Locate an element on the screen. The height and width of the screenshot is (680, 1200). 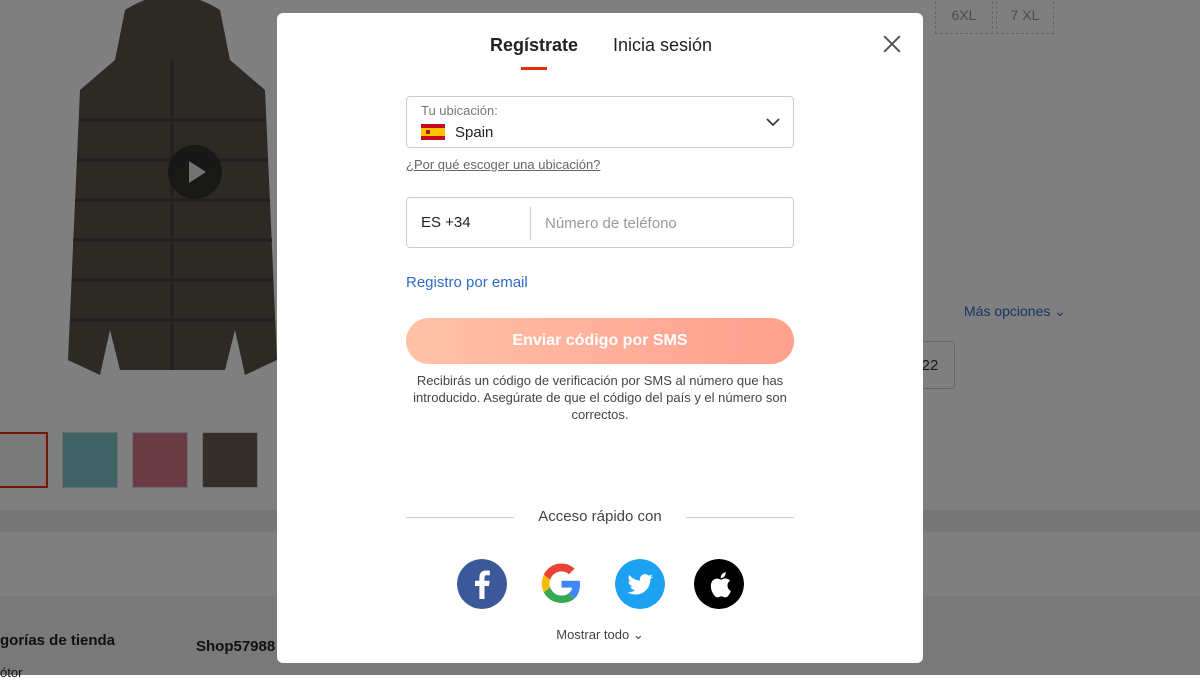
phone-divider is located at coordinates (530, 223).